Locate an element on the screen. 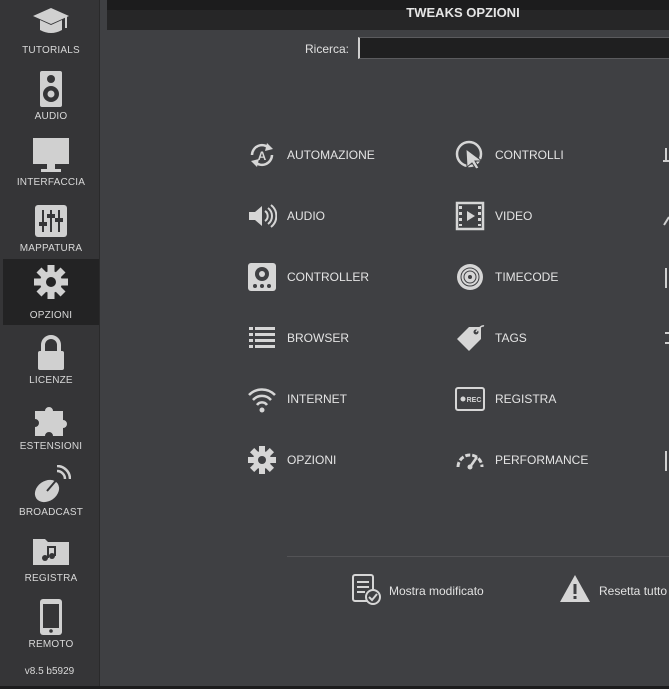 This screenshot has height=689, width=669. category-label: OPZIONI is located at coordinates (312, 460).